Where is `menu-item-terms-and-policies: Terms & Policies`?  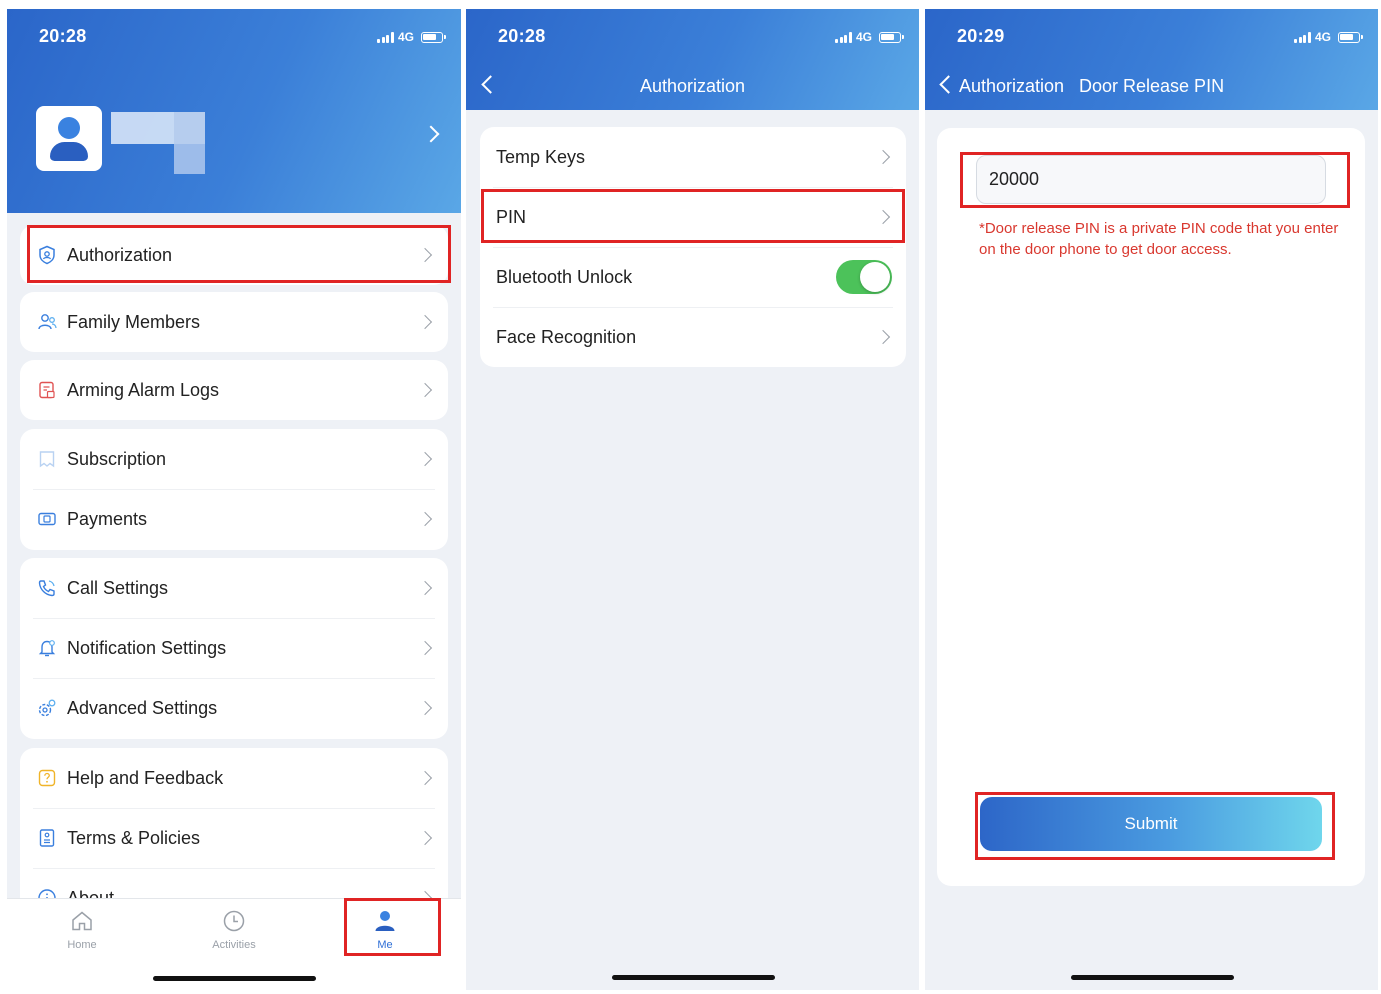
menu-item-terms-and-policies: Terms & Policies is located at coordinates (234, 838).